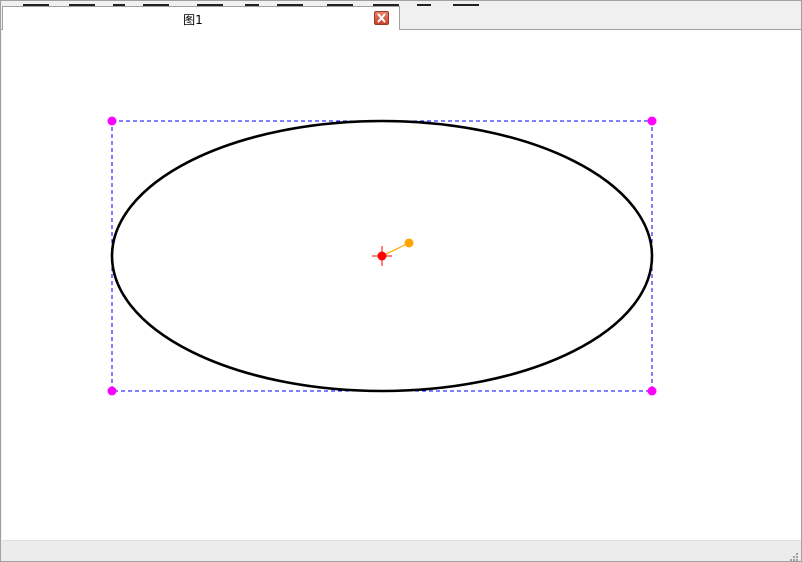 The width and height of the screenshot is (802, 562). Describe the element at coordinates (652, 391) in the screenshot. I see `resize-handle-bottom-right` at that location.